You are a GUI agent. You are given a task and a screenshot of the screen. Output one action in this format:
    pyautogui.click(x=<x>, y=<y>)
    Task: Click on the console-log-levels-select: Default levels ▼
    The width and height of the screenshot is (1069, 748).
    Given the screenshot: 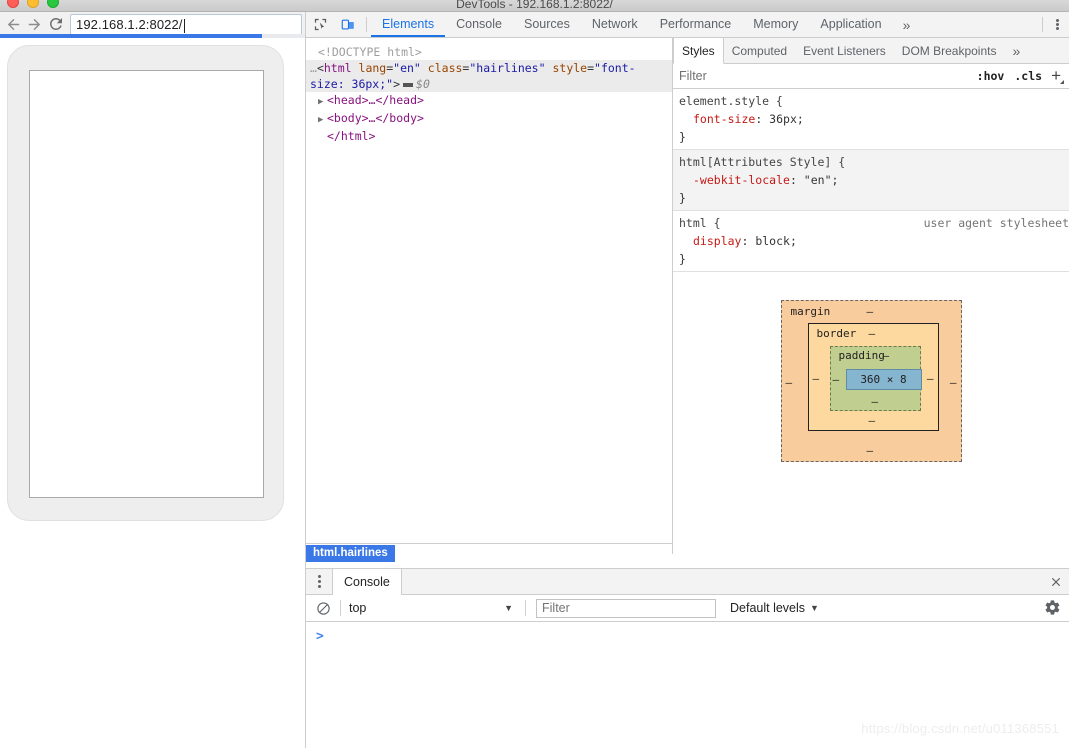 What is the action you would take?
    pyautogui.click(x=774, y=608)
    